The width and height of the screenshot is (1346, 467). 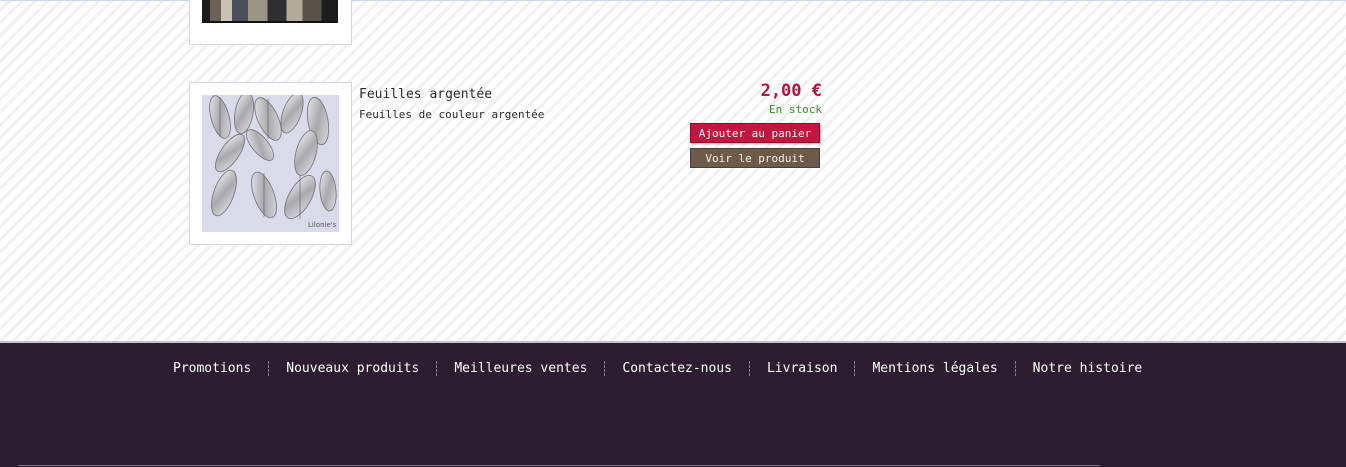 I want to click on product-image: Lilonie's, so click(x=270, y=163).